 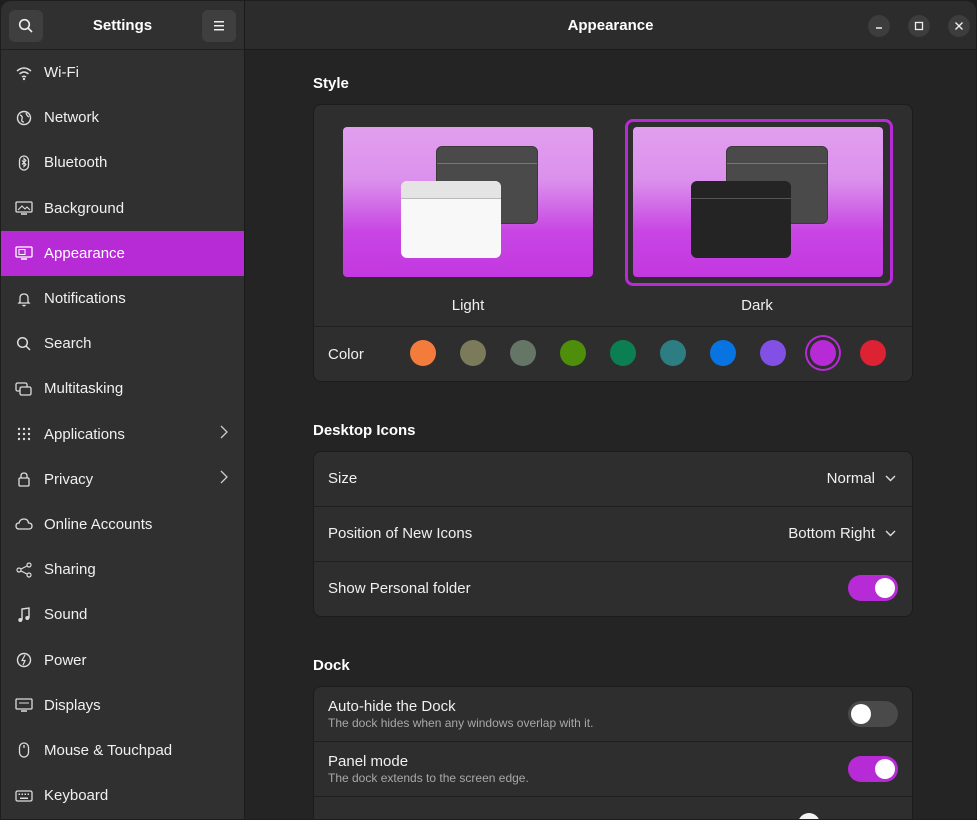 I want to click on color-swatch-viridian, so click(x=623, y=353).